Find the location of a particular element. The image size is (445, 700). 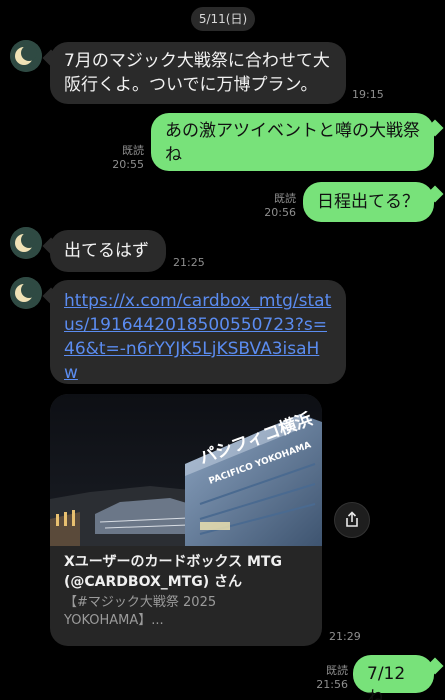

message-bubble-incoming: 出てるはず is located at coordinates (108, 251).